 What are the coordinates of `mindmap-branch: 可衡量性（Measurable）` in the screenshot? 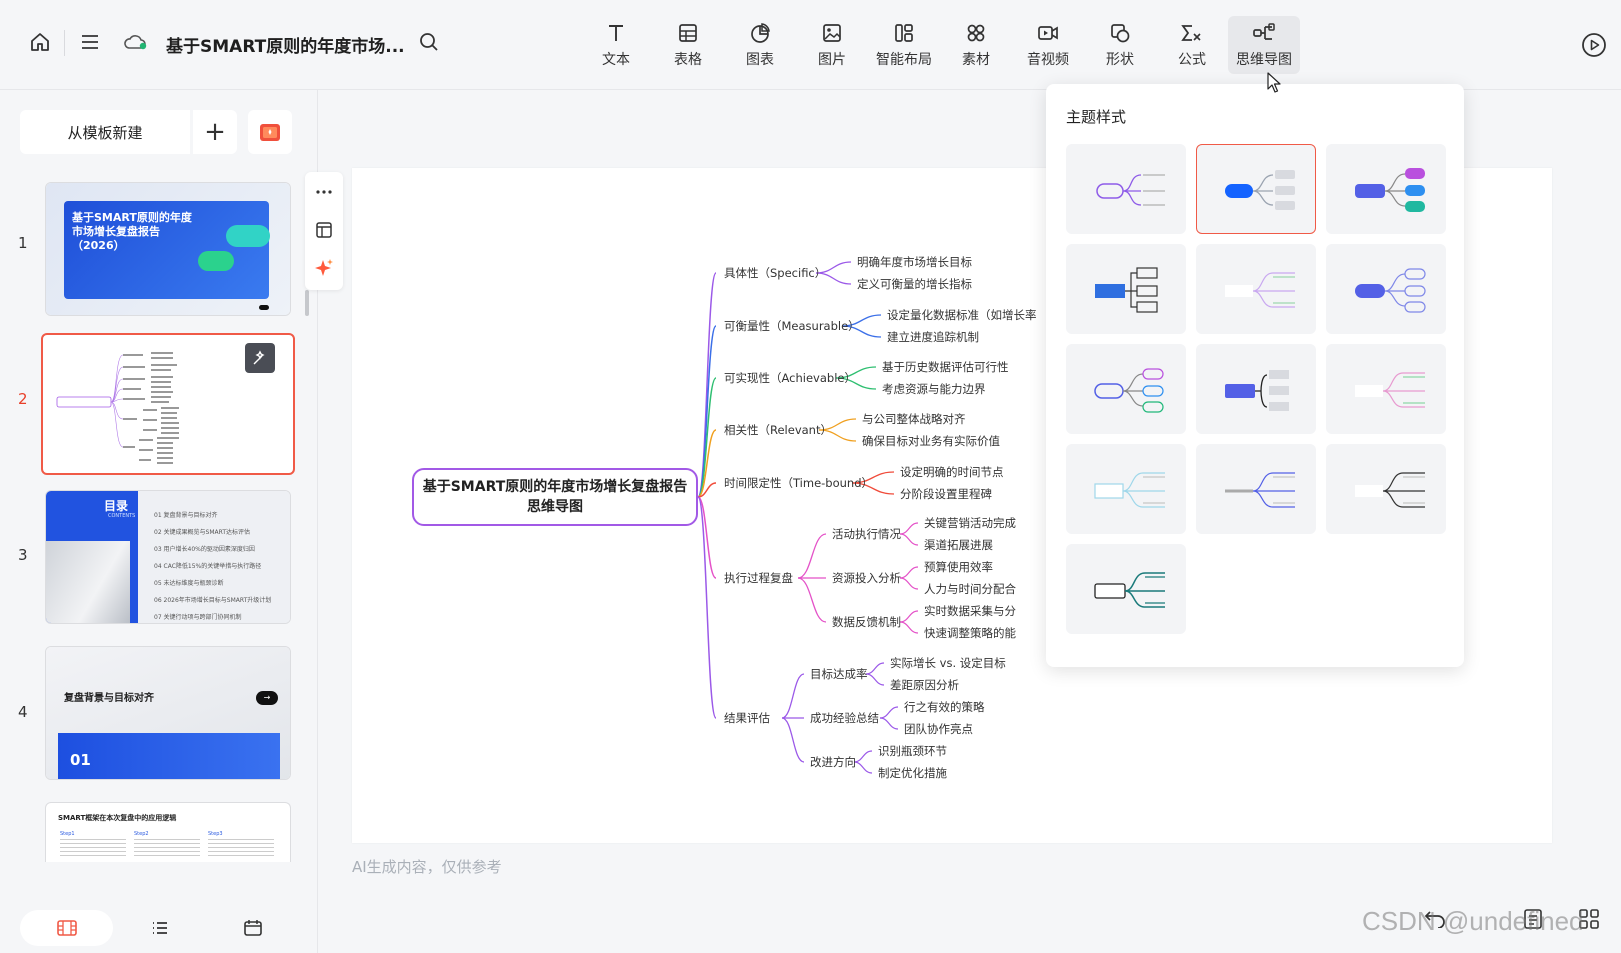 It's located at (792, 326).